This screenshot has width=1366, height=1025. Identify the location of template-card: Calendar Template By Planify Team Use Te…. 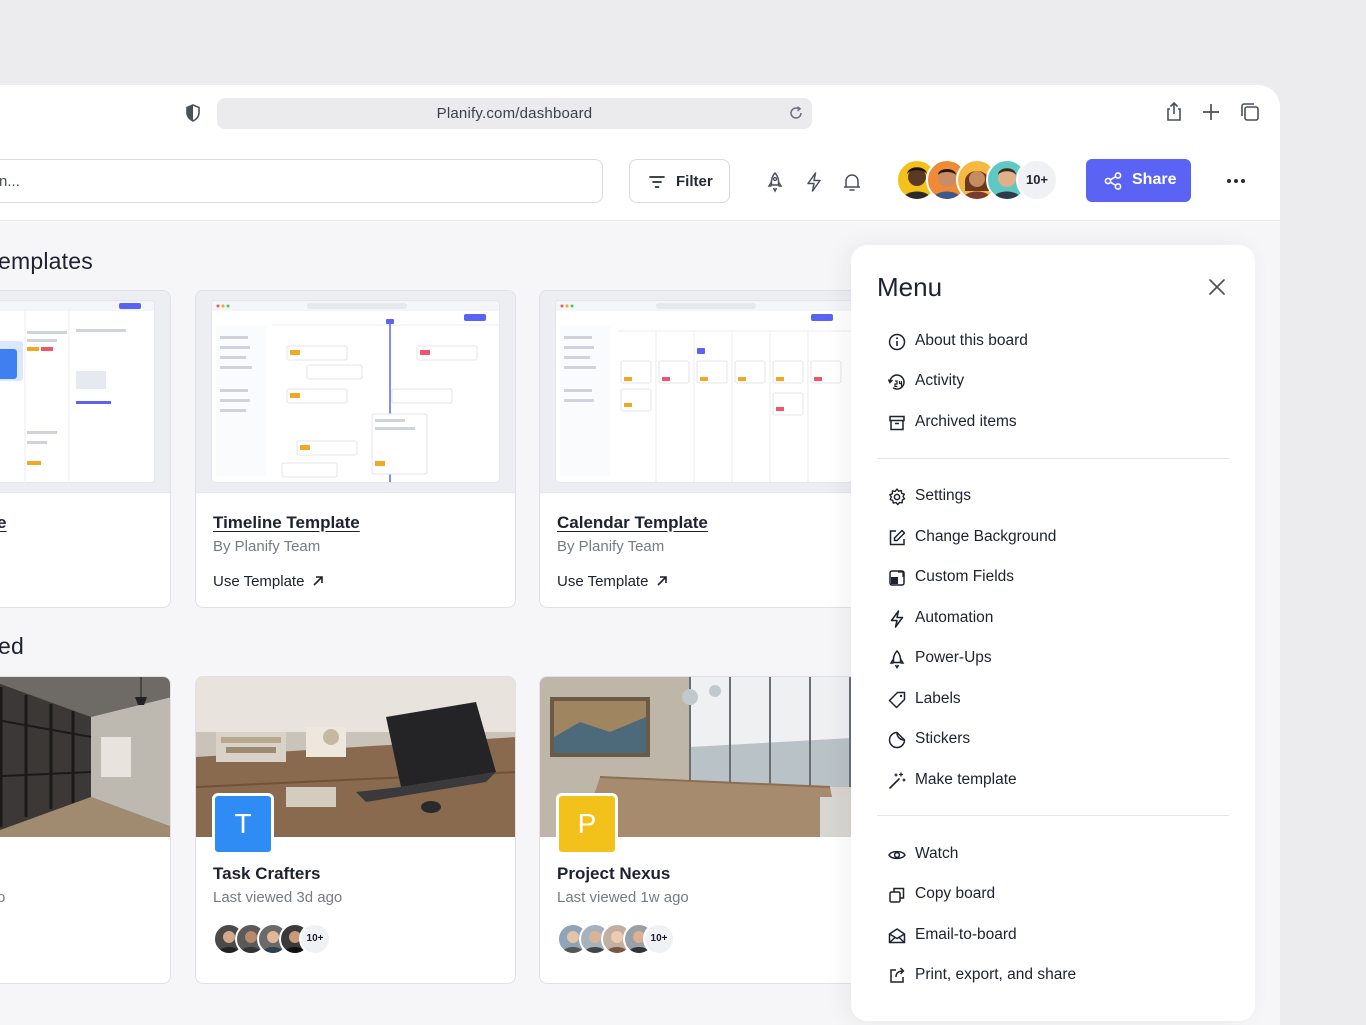
(704, 449).